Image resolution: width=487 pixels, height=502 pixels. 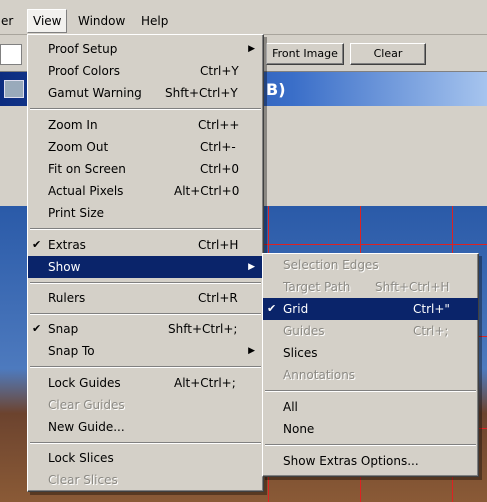 I want to click on shortcut-label: Ctrl+R, so click(x=218, y=298).